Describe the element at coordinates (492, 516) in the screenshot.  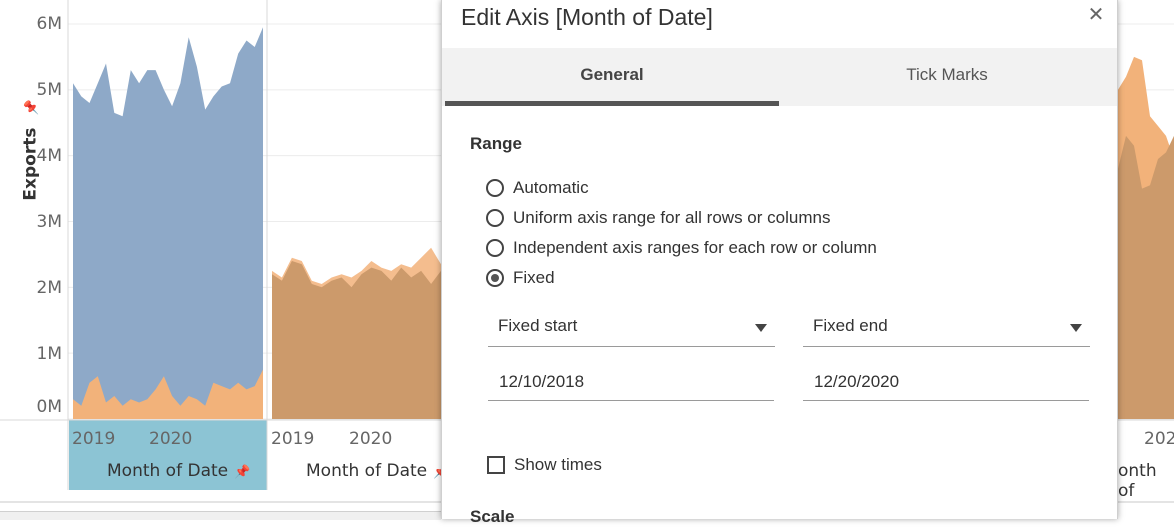
I see `scale-heading: Scale` at that location.